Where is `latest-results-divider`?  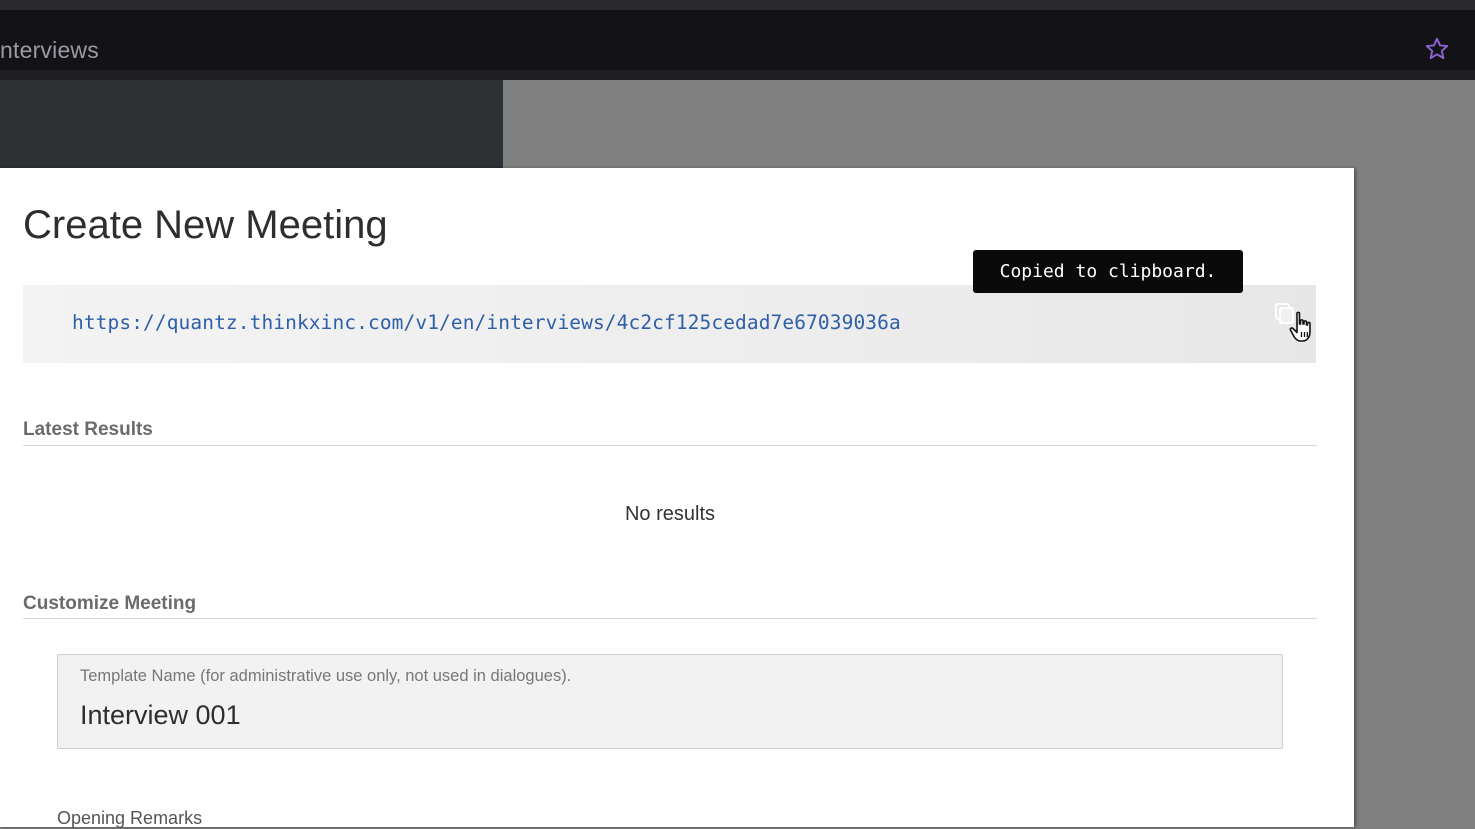 latest-results-divider is located at coordinates (670, 445).